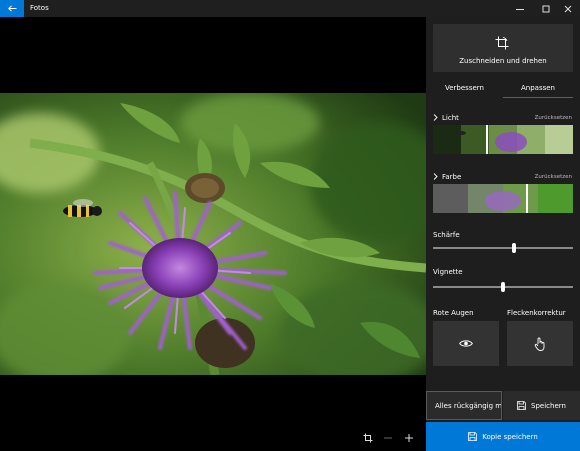  I want to click on minimize-button, so click(520, 8).